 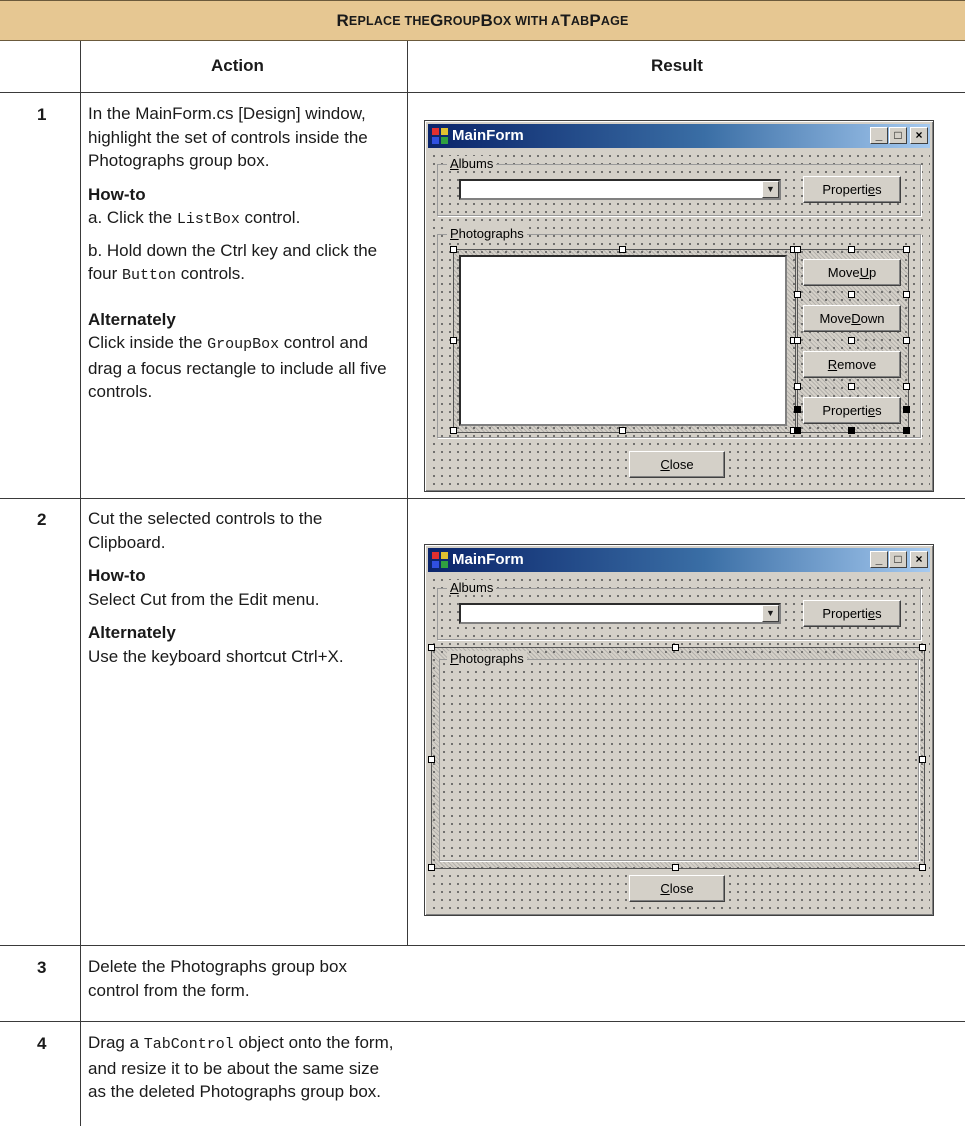 What do you see at coordinates (852, 318) in the screenshot?
I see `move-down-button: Move Down` at bounding box center [852, 318].